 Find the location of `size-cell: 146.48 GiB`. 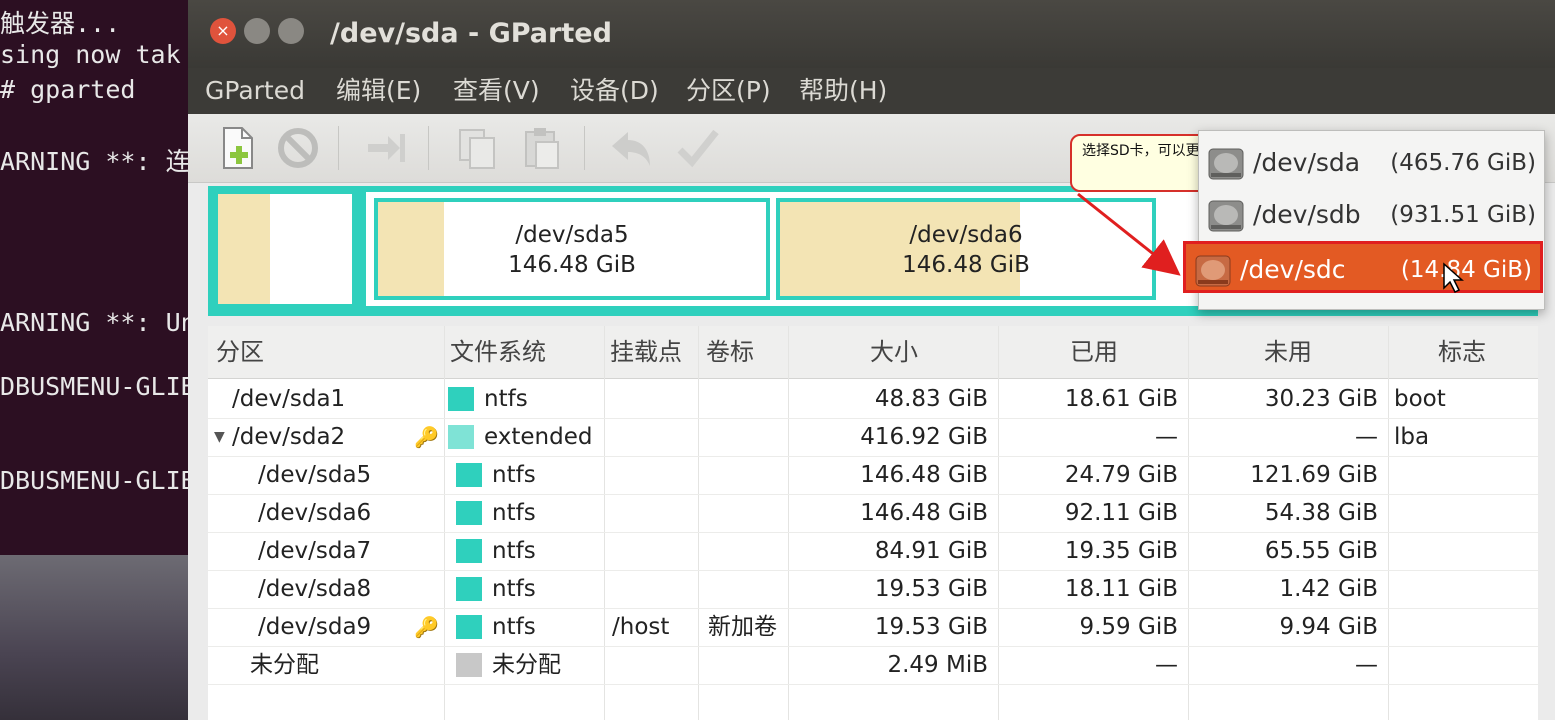

size-cell: 146.48 GiB is located at coordinates (924, 475).